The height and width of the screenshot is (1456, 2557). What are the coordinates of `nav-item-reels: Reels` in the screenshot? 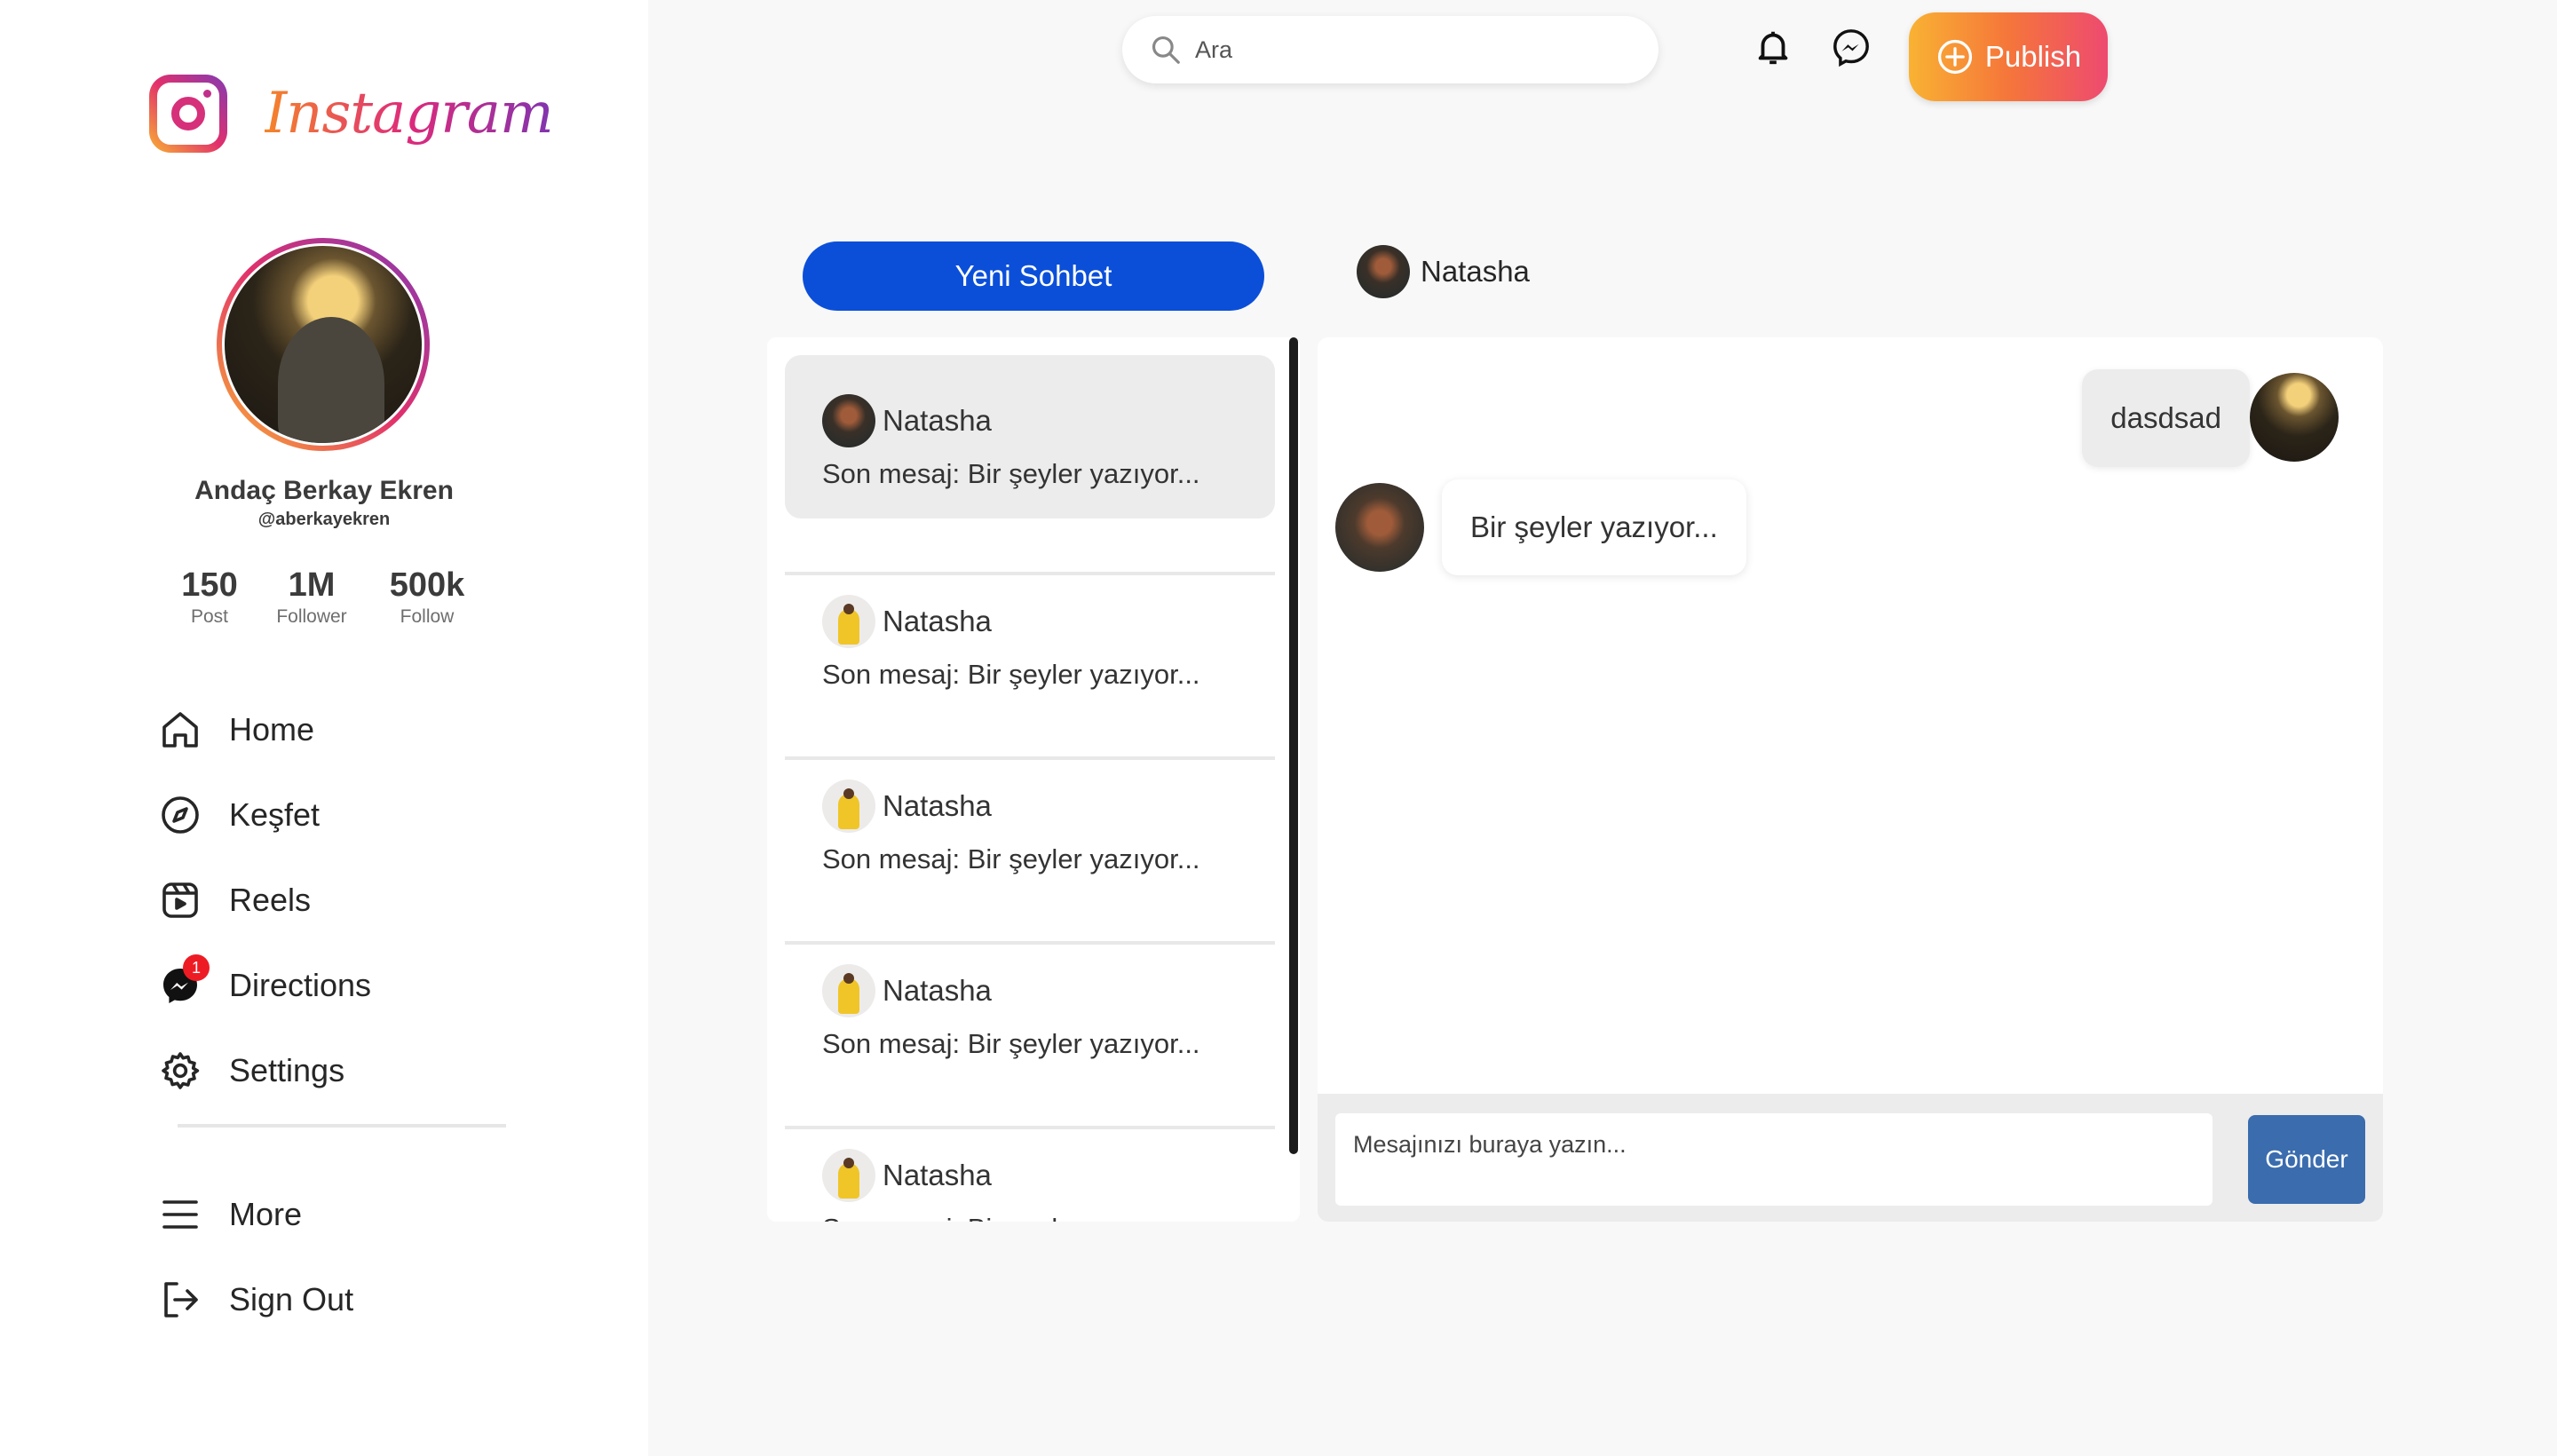 It's located at (264, 900).